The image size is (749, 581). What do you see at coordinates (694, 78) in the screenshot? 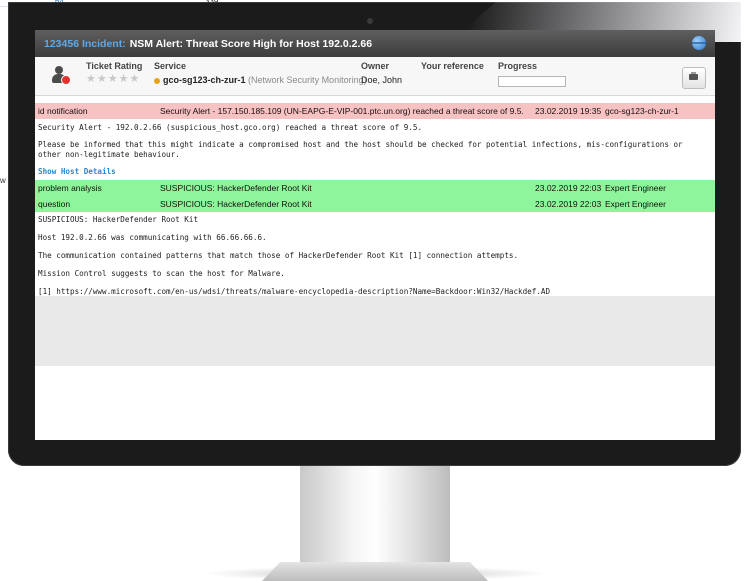
I see `print-button` at bounding box center [694, 78].